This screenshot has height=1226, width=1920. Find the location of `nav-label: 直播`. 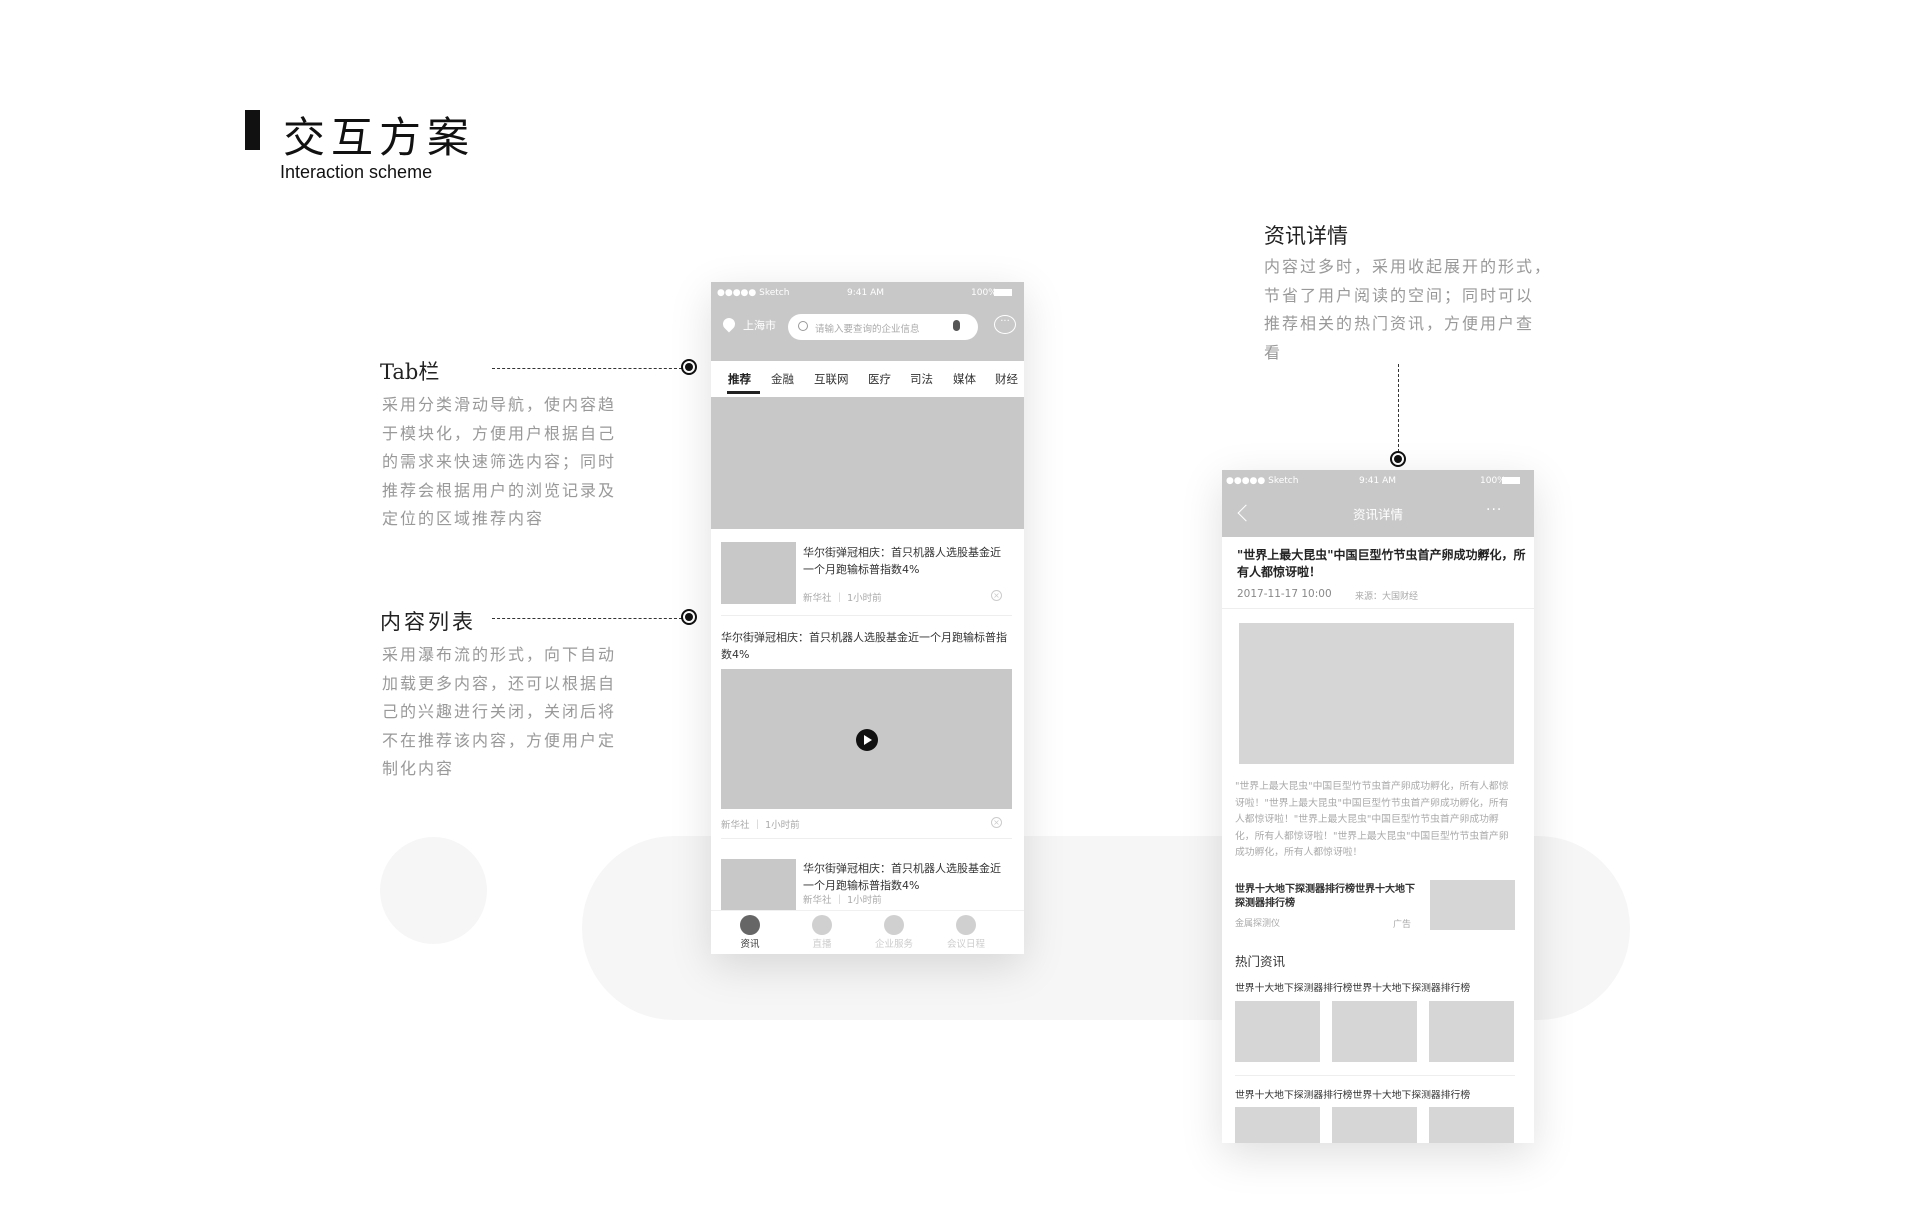

nav-label: 直播 is located at coordinates (822, 944).